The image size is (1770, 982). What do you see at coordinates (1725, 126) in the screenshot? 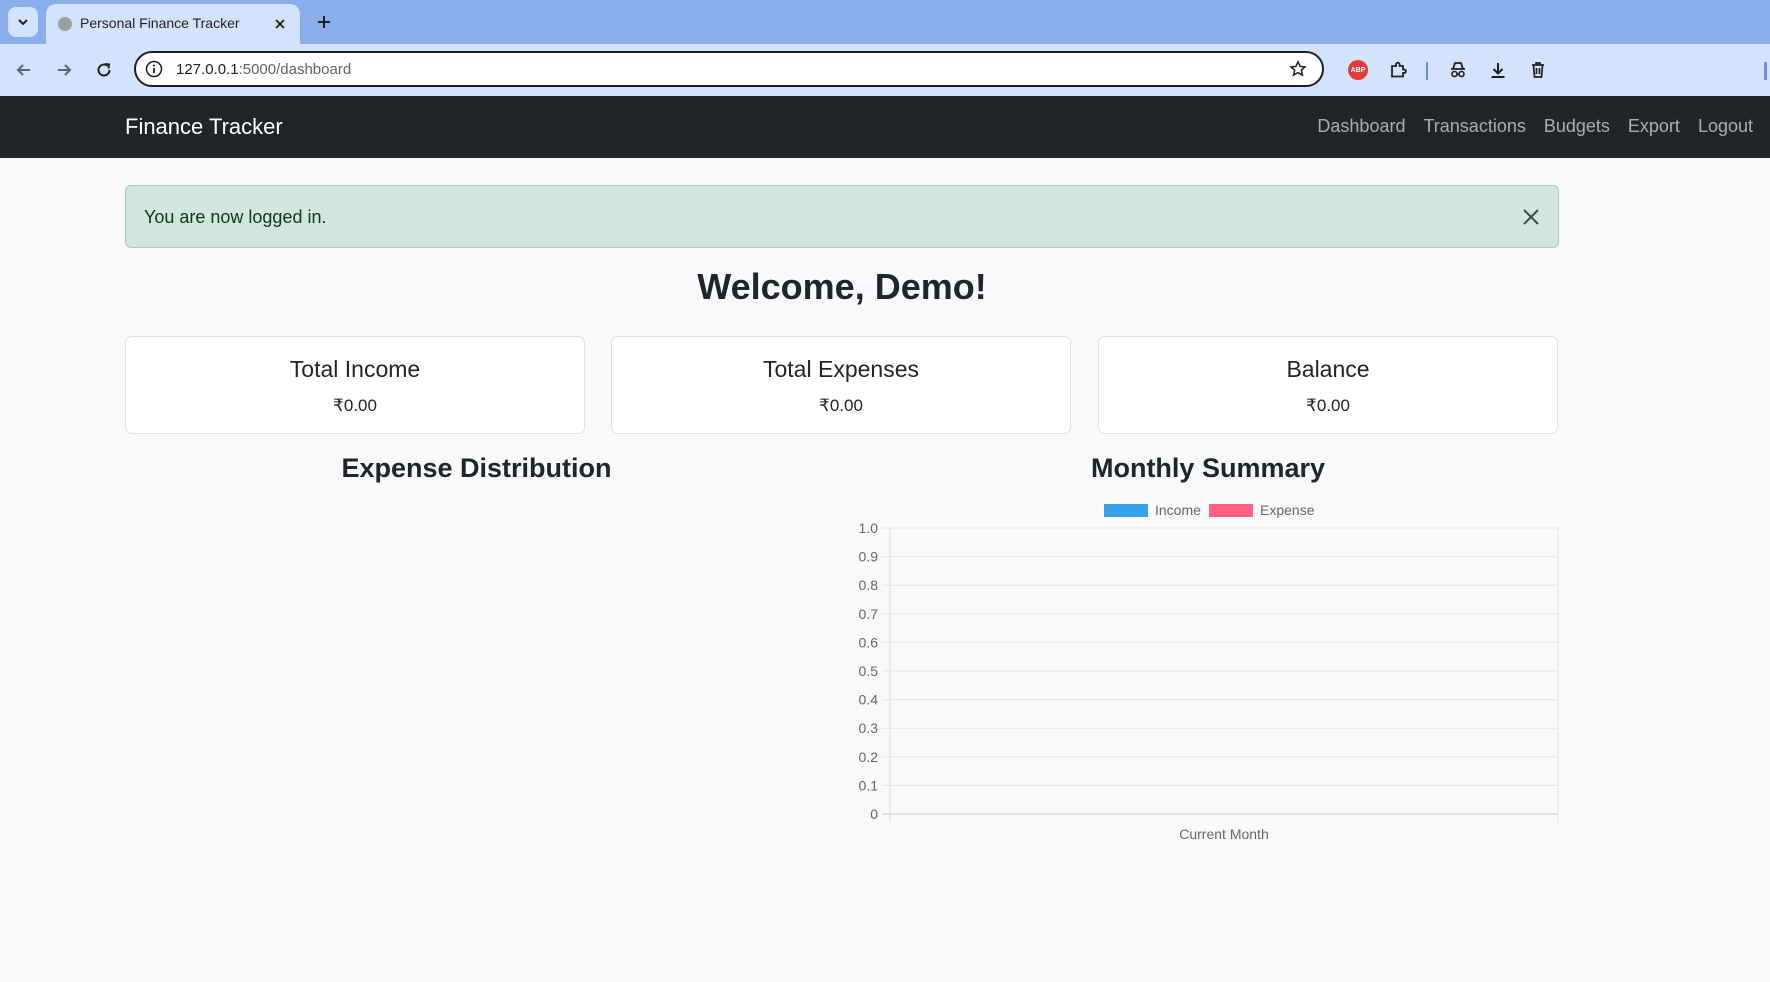
I see `nav-link-logout: Logout` at bounding box center [1725, 126].